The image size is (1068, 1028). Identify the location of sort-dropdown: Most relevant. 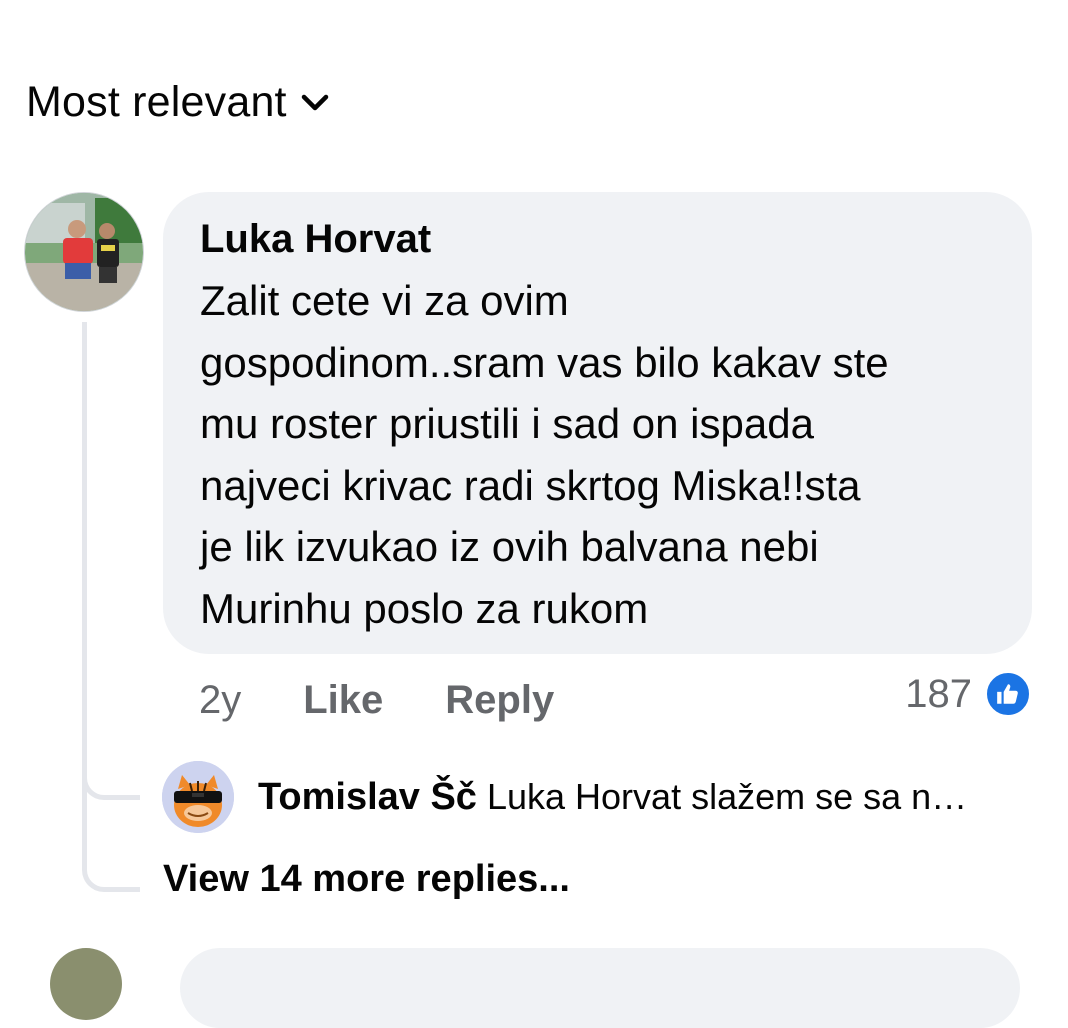
(177, 102).